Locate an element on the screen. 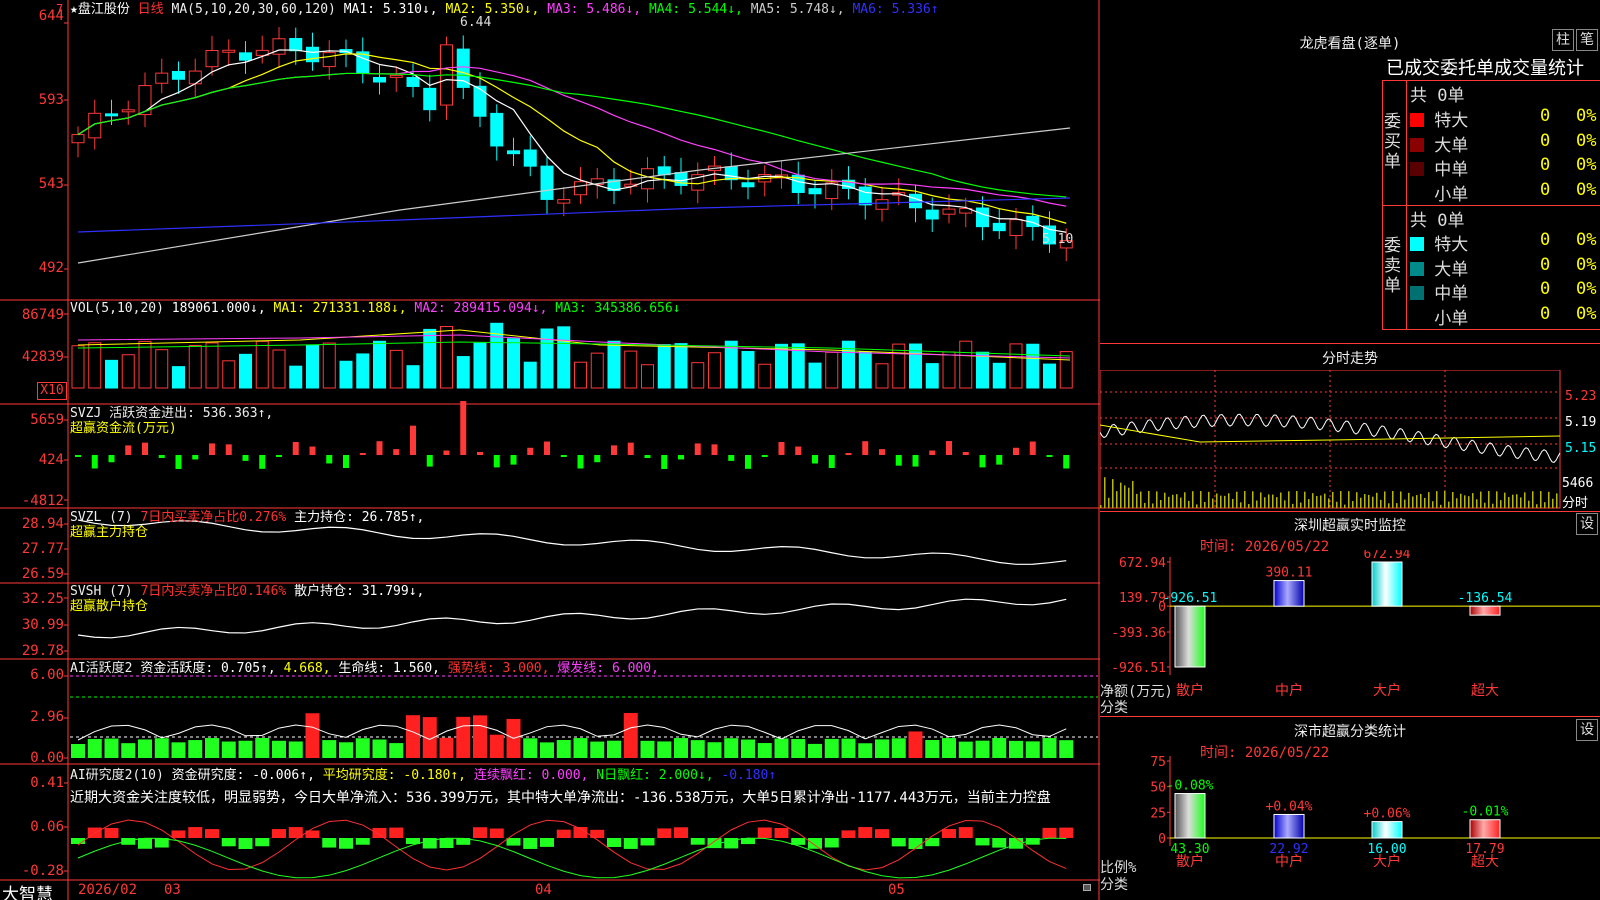 This screenshot has width=1600, height=900. svzj-title: SVZJ 活跃资金进出: 536.363↑, is located at coordinates (172, 413).